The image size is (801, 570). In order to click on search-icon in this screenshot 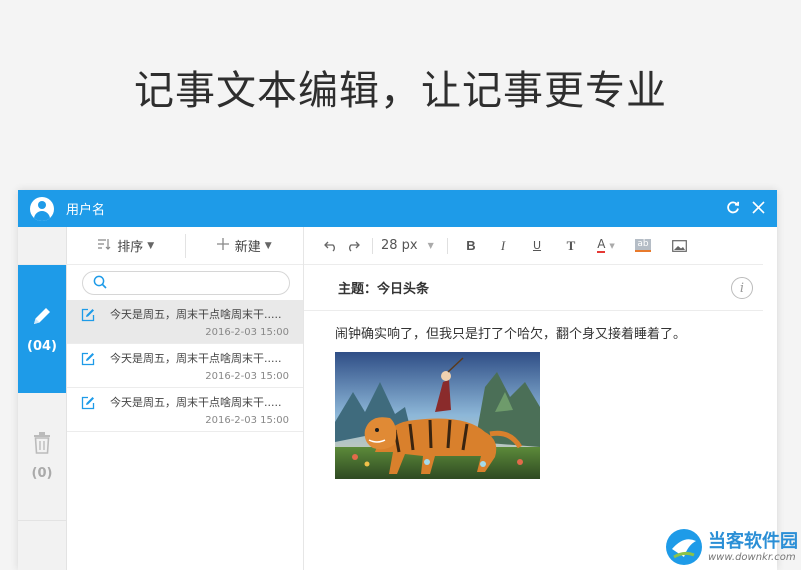, I will do `click(100, 283)`.